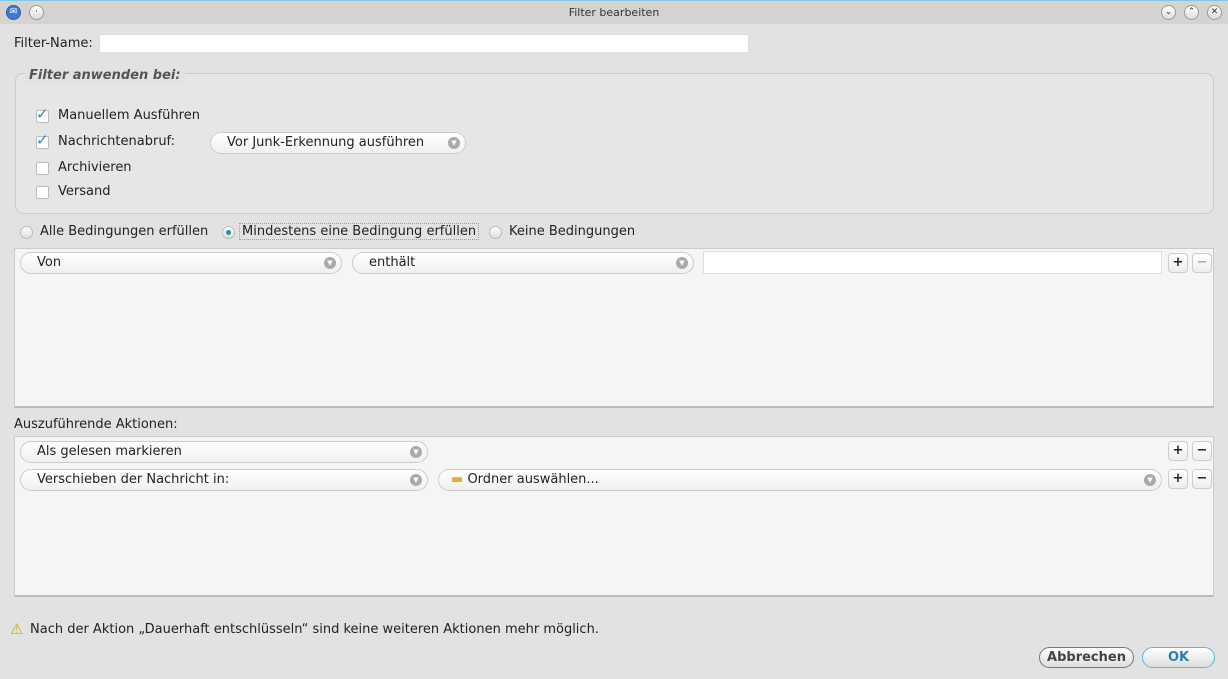 This screenshot has height=679, width=1228. What do you see at coordinates (42, 168) in the screenshot?
I see `archive-checkbox` at bounding box center [42, 168].